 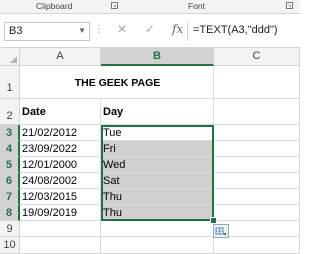 I want to click on header-date: Date, so click(x=60, y=112).